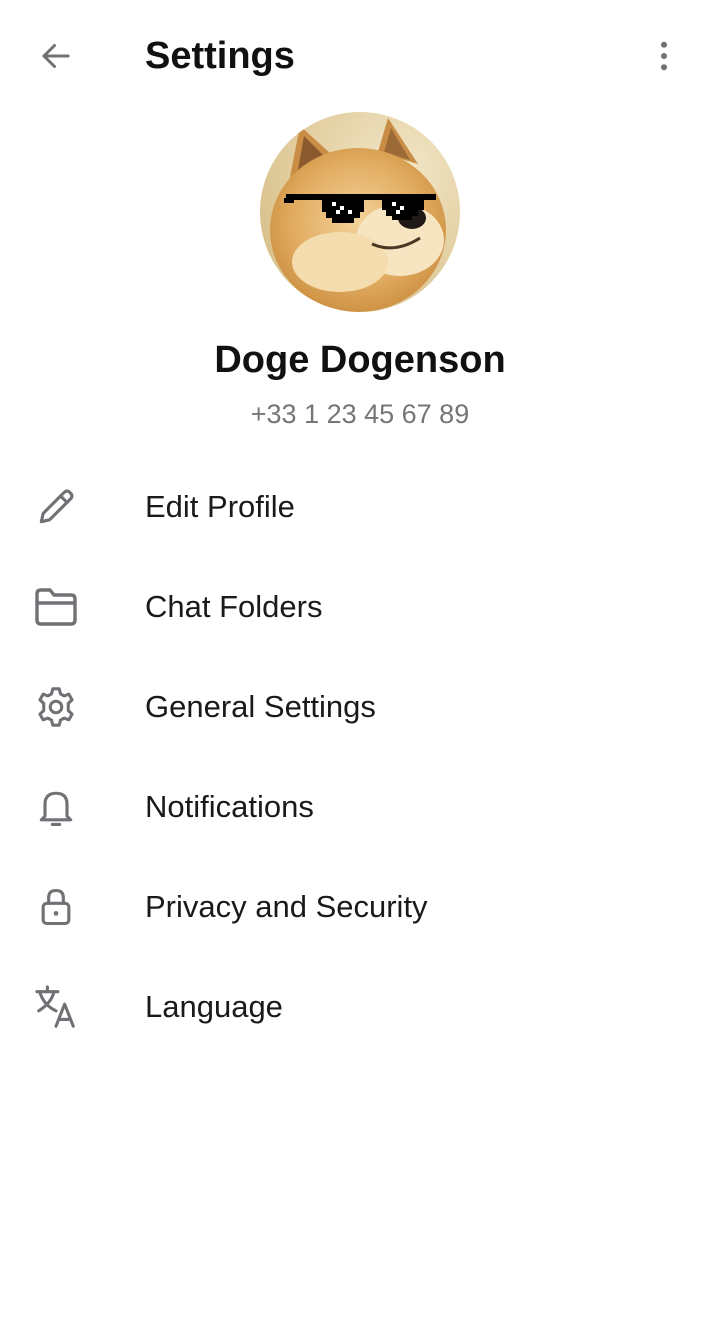  I want to click on menu-item-notifications: Notifications, so click(360, 807).